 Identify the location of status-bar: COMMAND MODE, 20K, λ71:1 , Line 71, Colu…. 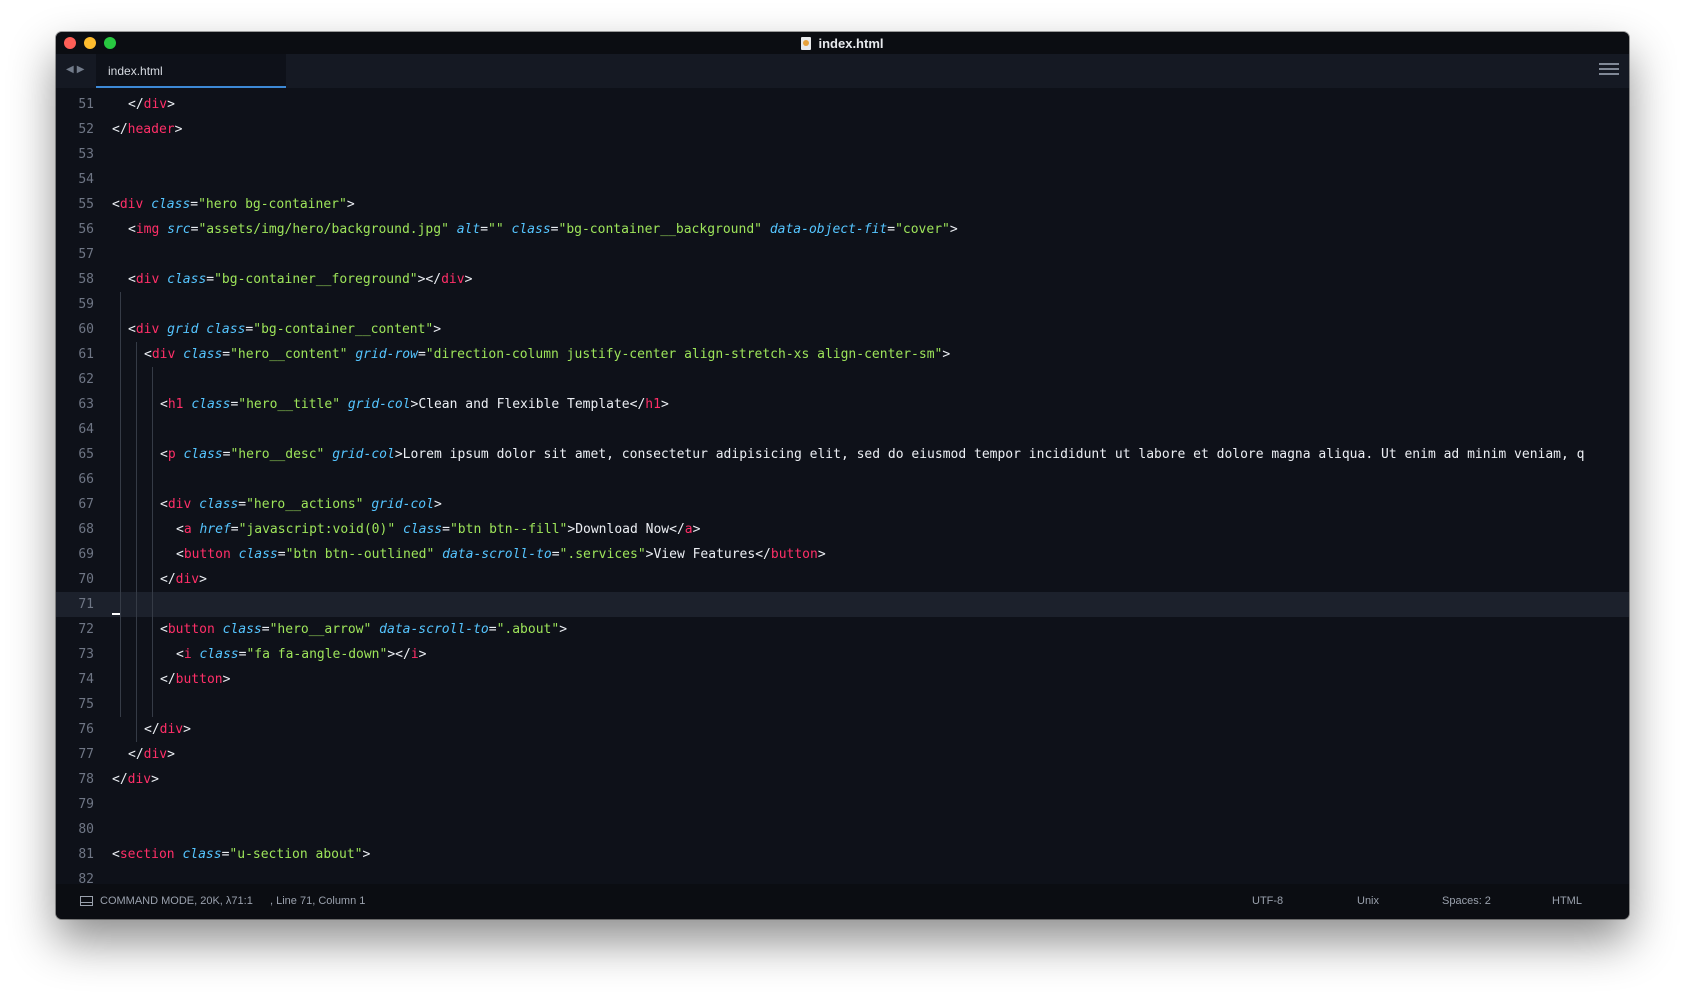
(842, 901).